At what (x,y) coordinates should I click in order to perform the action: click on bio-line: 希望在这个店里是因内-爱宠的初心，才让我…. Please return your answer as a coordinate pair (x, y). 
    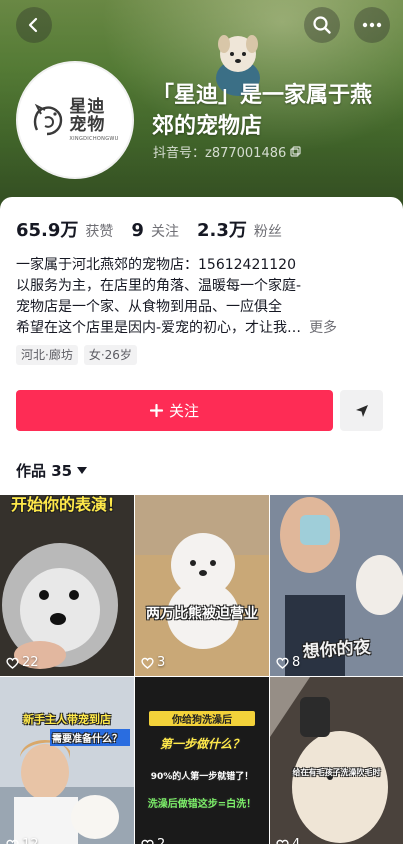
    Looking at the image, I should click on (159, 328).